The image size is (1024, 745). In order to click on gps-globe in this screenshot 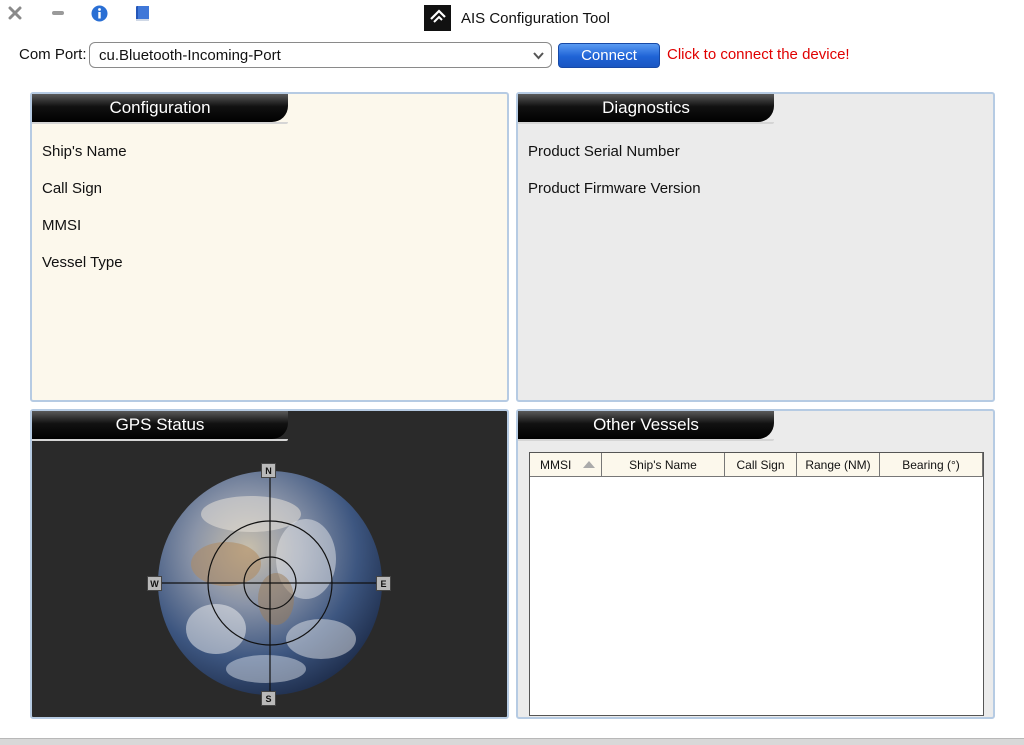, I will do `click(270, 583)`.